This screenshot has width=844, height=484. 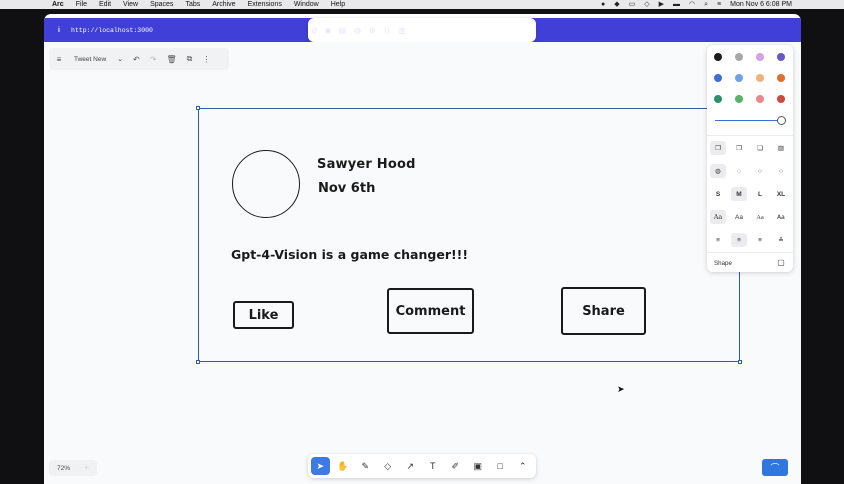 I want to click on font-serif: Aa, so click(x=760, y=217).